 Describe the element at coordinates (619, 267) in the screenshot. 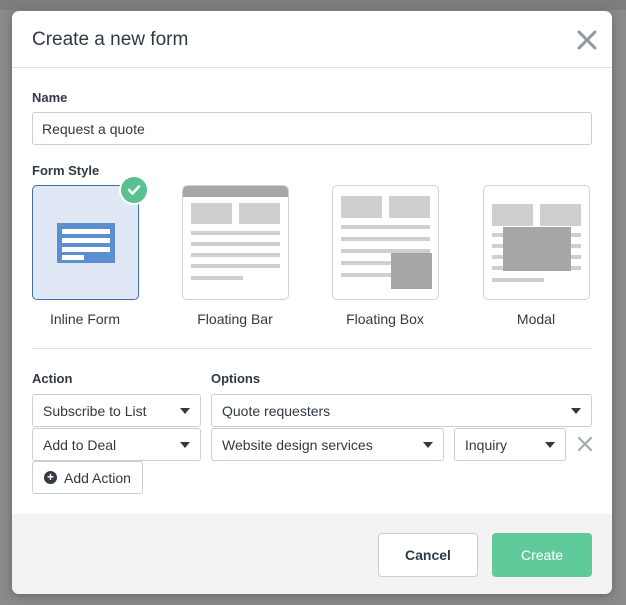

I see `background-text-fragment` at that location.